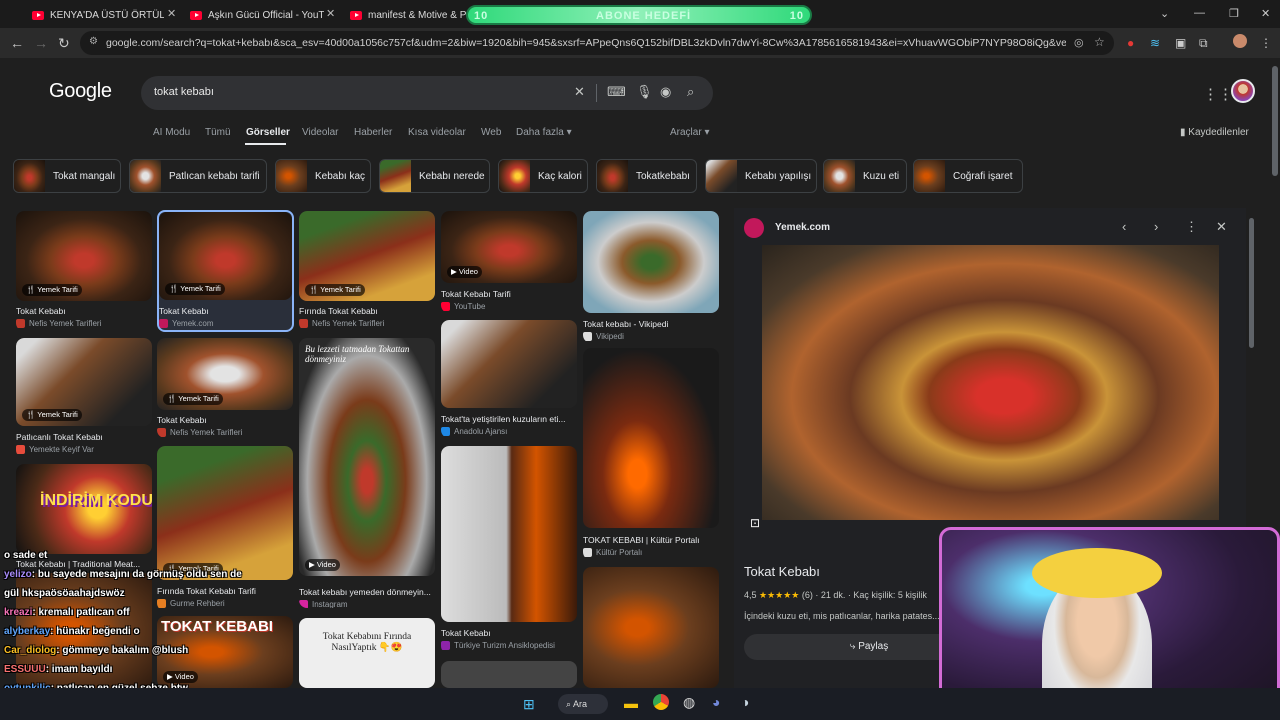 The height and width of the screenshot is (720, 1280). What do you see at coordinates (802, 227) in the screenshot?
I see `preview-source: Yemek.com` at bounding box center [802, 227].